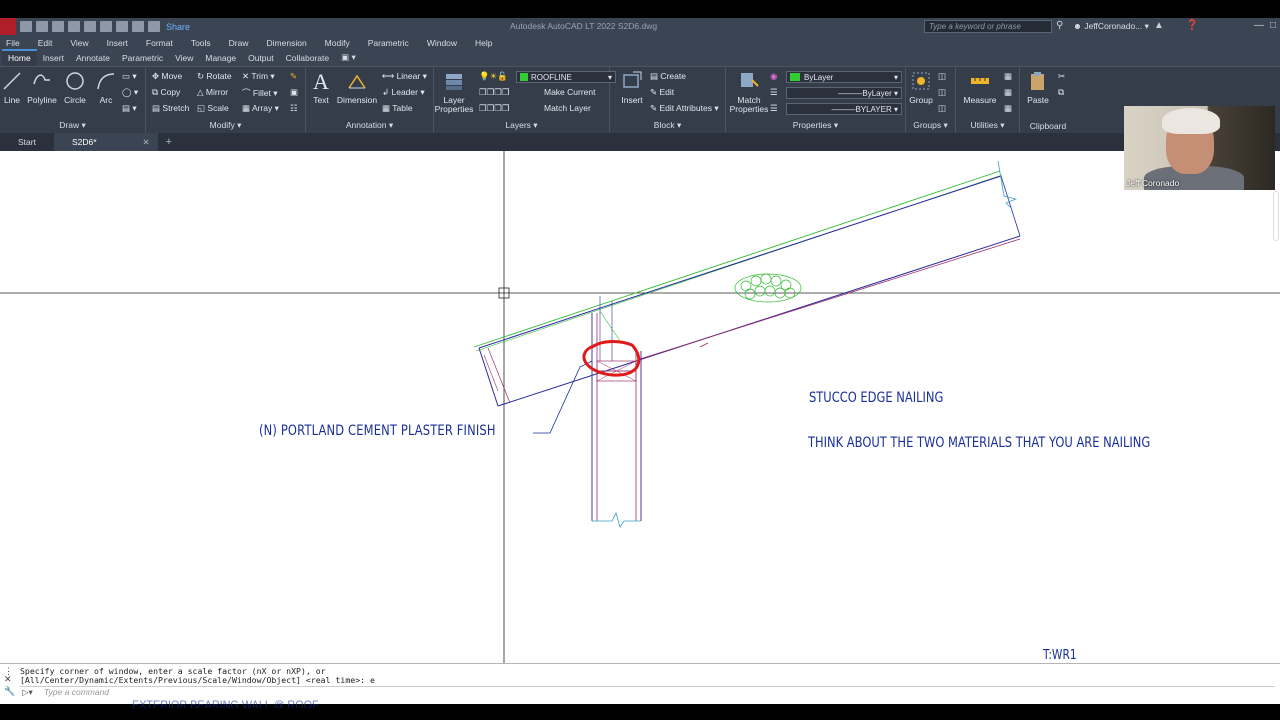 The width and height of the screenshot is (1280, 720). What do you see at coordinates (239, 43) in the screenshot?
I see `menu-draw: Draw` at bounding box center [239, 43].